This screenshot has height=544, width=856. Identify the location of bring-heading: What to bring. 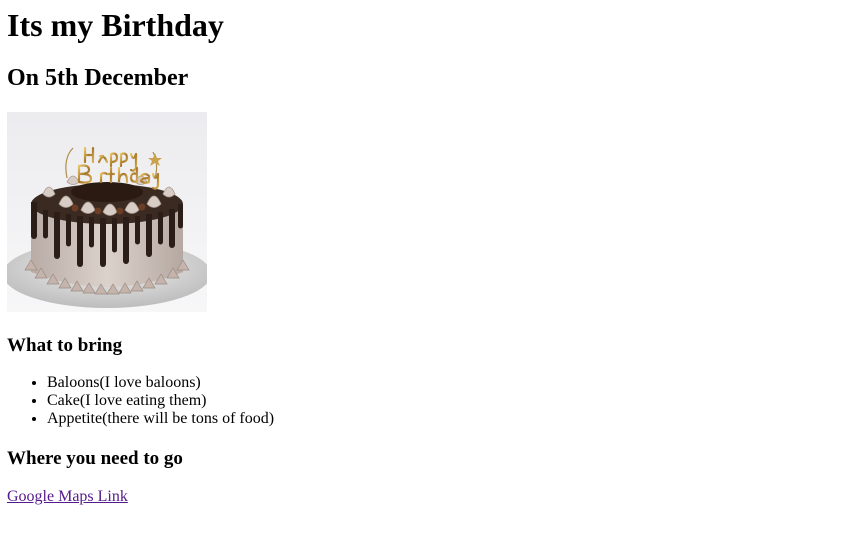
(65, 345).